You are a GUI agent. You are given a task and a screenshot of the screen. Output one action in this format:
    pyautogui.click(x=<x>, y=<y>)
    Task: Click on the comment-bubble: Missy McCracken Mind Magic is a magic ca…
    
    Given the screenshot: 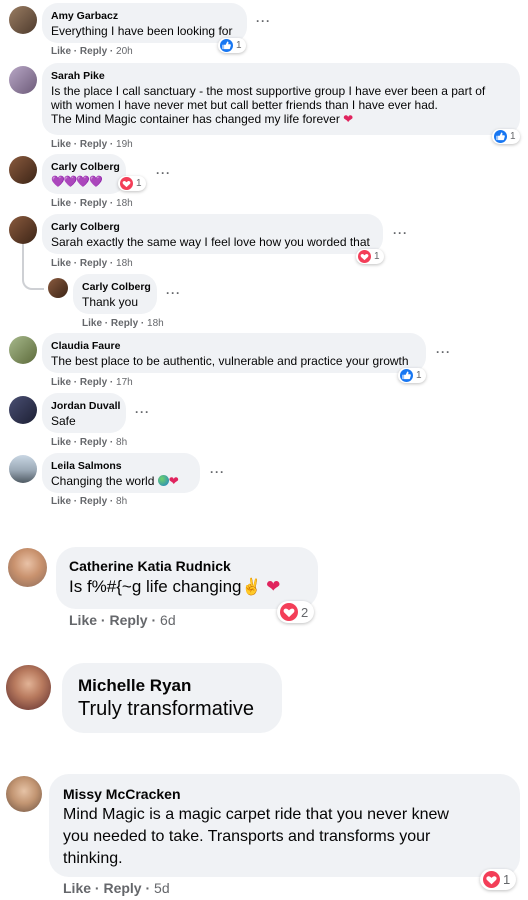 What is the action you would take?
    pyautogui.click(x=284, y=825)
    